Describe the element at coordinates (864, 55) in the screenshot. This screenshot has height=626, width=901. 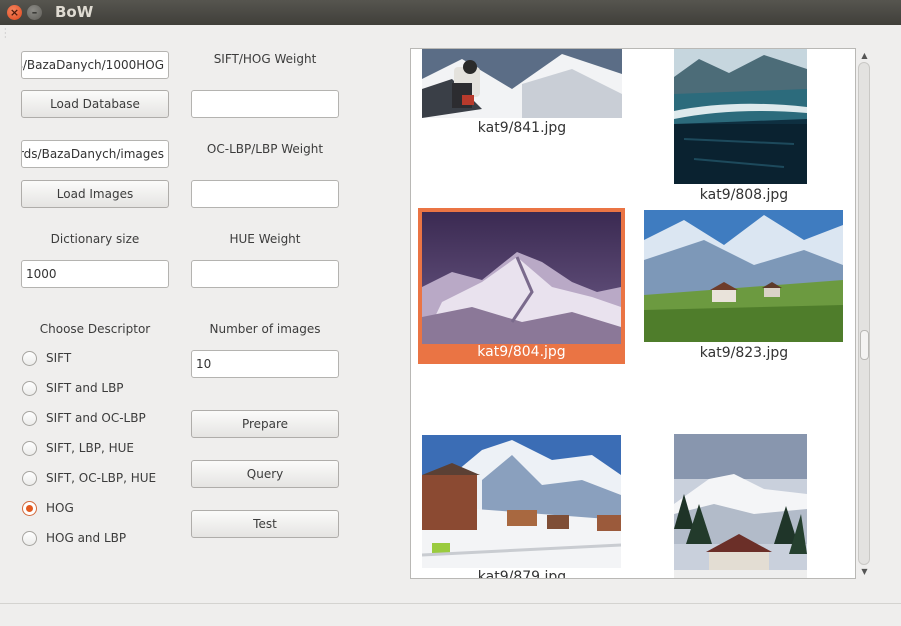
I see `scroll-up-icon: ▲` at that location.